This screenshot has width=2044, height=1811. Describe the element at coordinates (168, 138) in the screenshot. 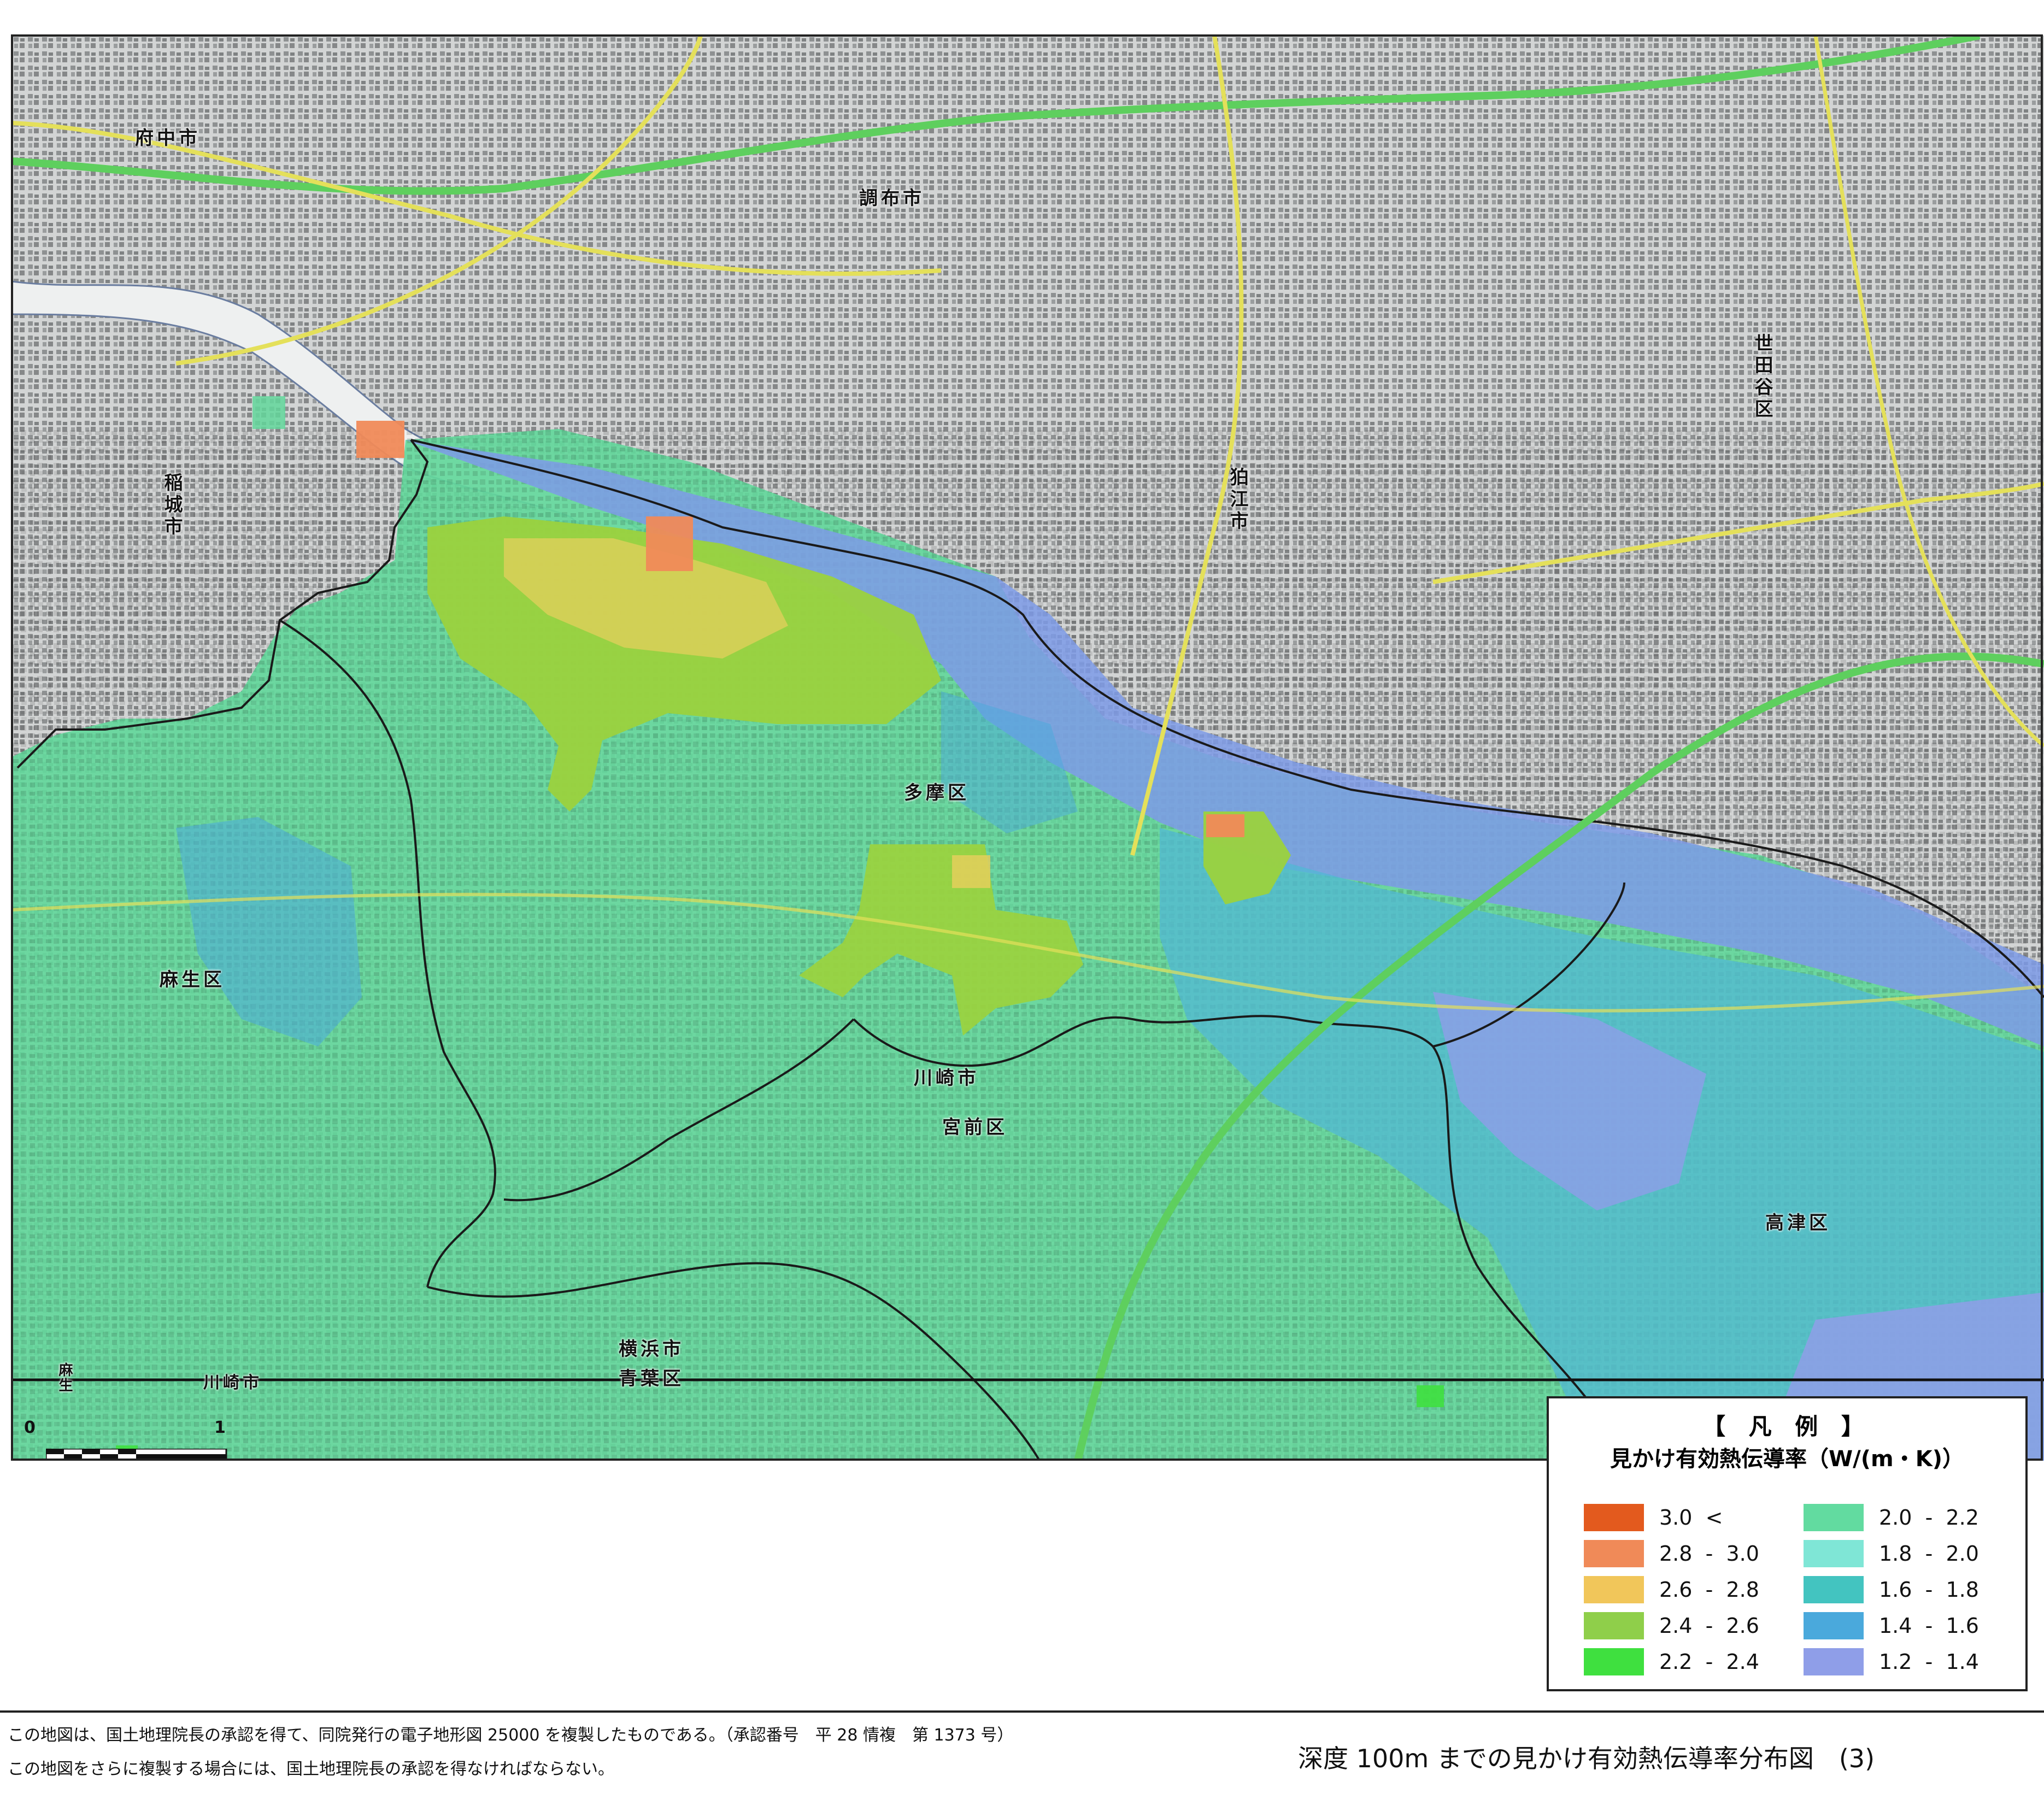

I see `label-fuchu: 府中市` at that location.